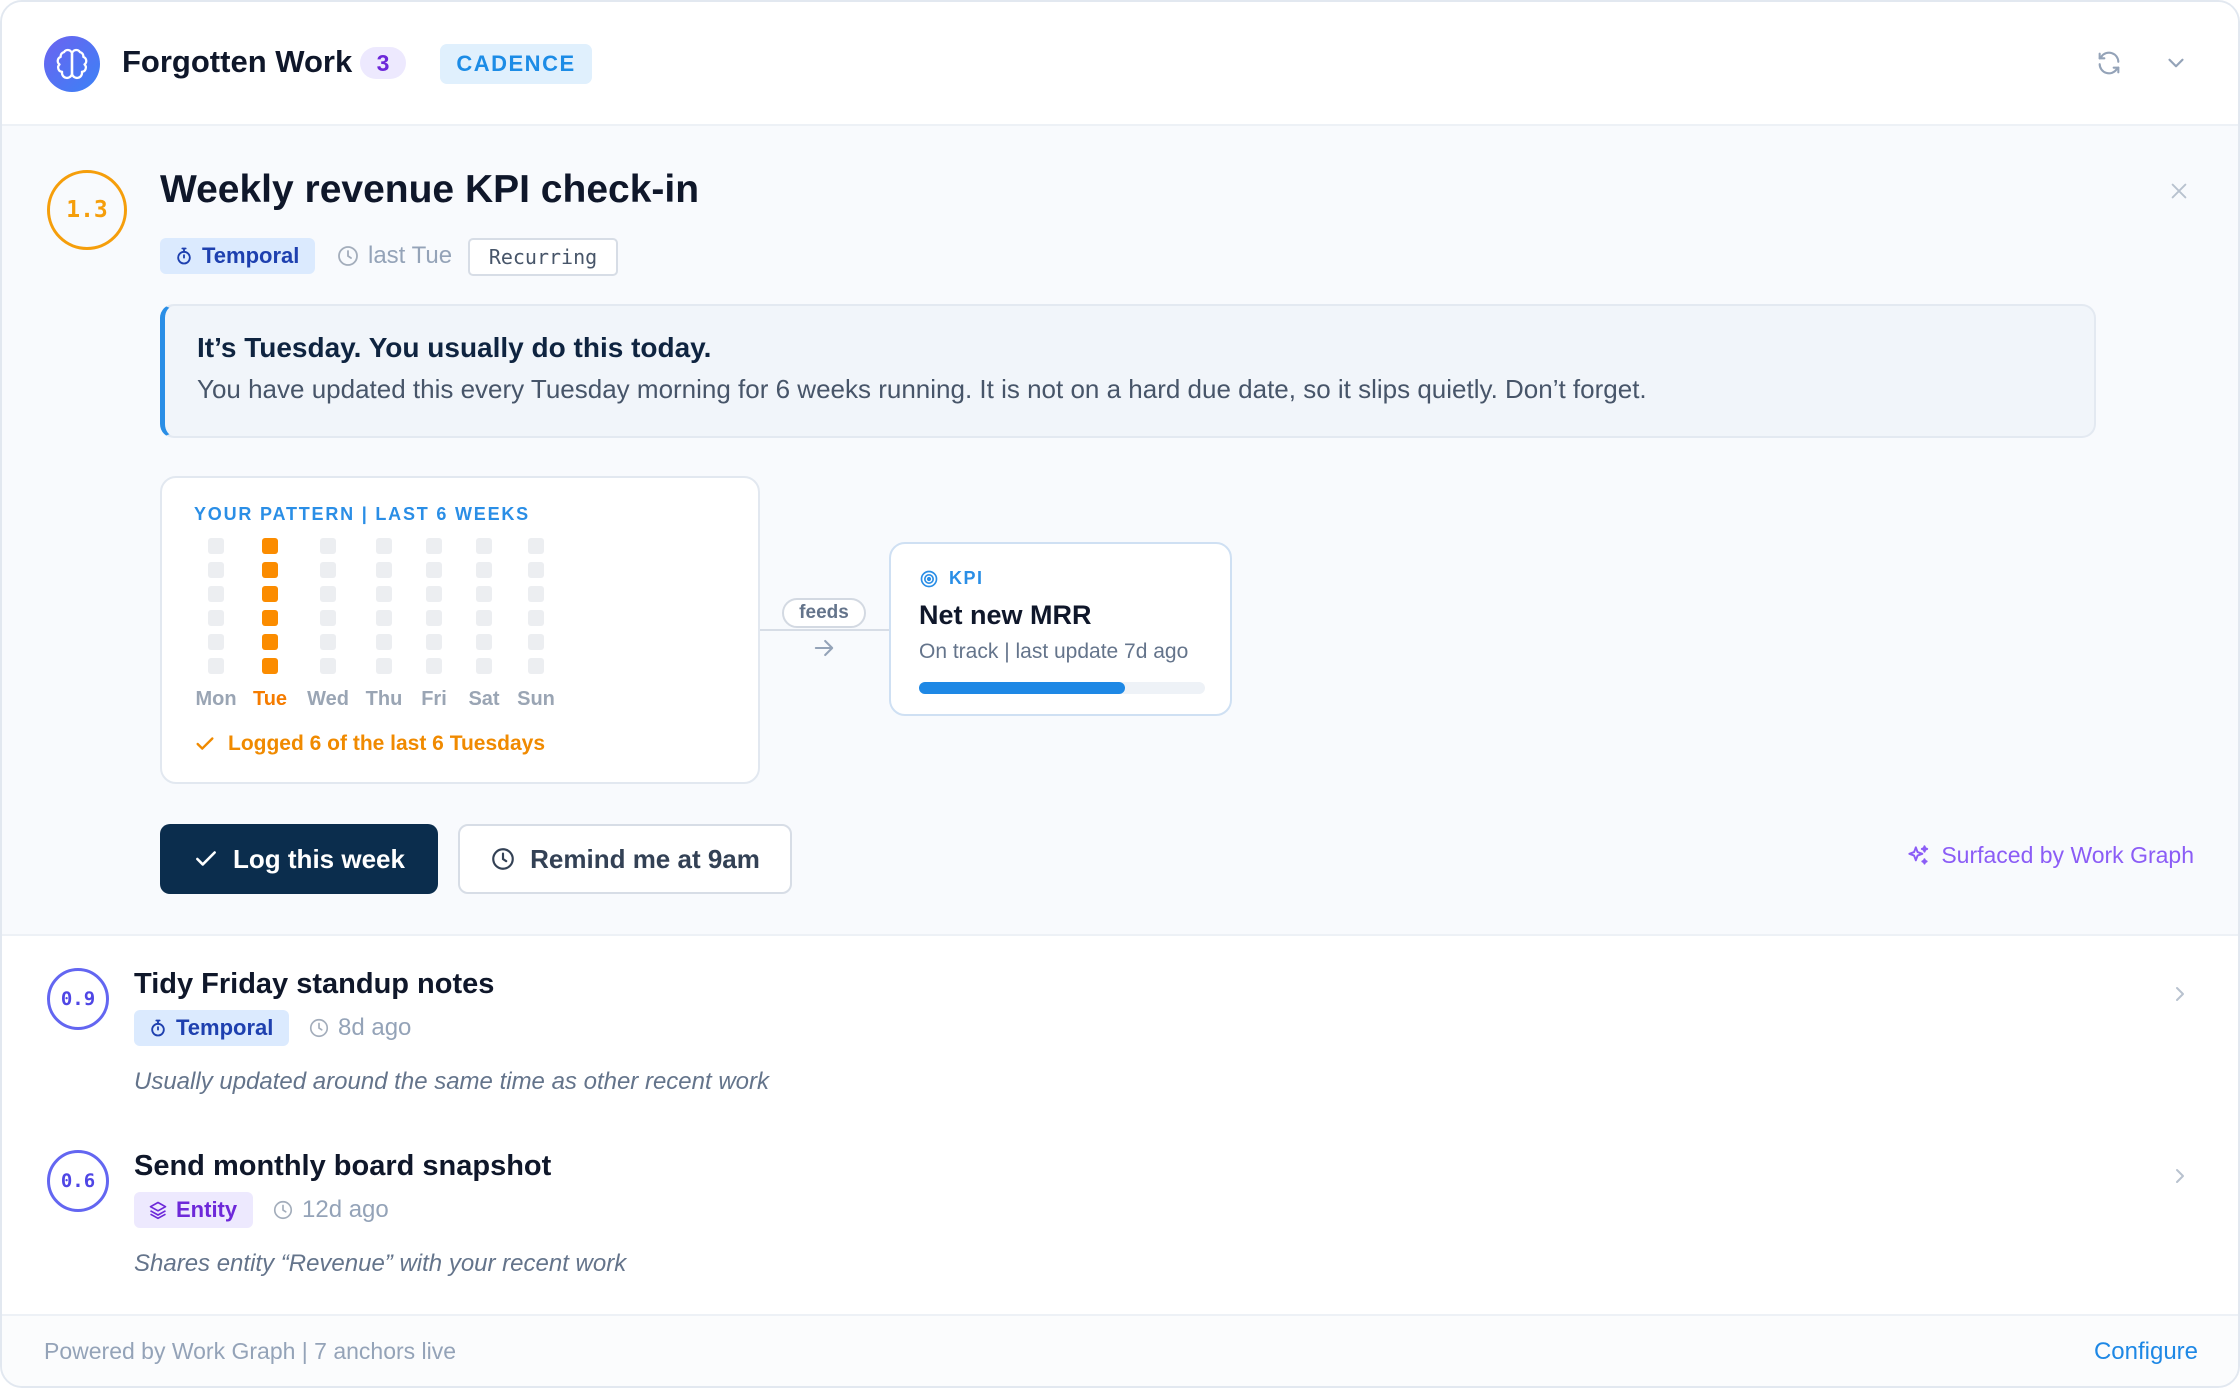  What do you see at coordinates (362, 514) in the screenshot?
I see `pattern-title: YOUR PATTERN | LAST 6 WEEKS` at bounding box center [362, 514].